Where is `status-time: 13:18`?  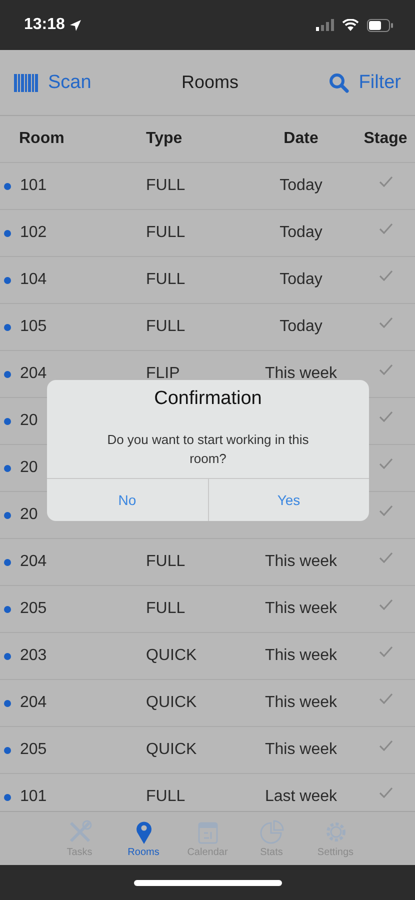
status-time: 13:18 is located at coordinates (44, 25).